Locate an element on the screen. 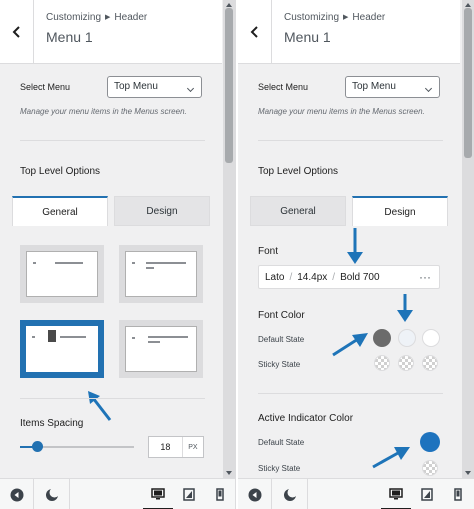 Image resolution: width=474 pixels, height=509 pixels. highlight-block is located at coordinates (52, 336).